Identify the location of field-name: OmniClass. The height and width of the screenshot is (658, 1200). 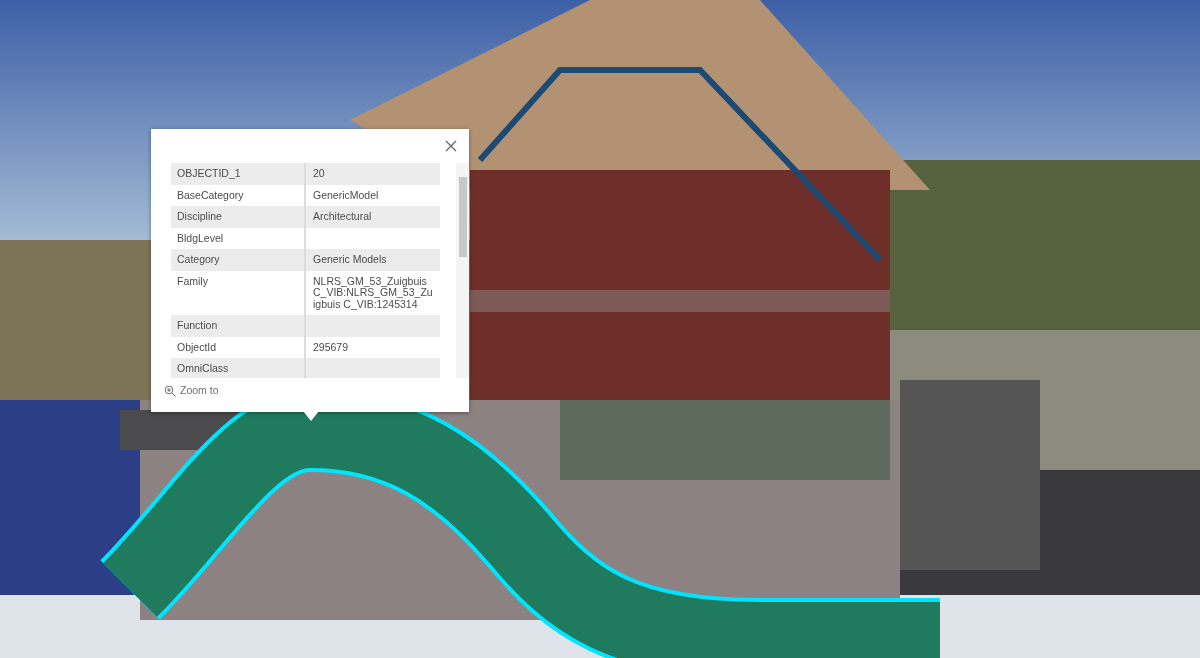
(238, 368).